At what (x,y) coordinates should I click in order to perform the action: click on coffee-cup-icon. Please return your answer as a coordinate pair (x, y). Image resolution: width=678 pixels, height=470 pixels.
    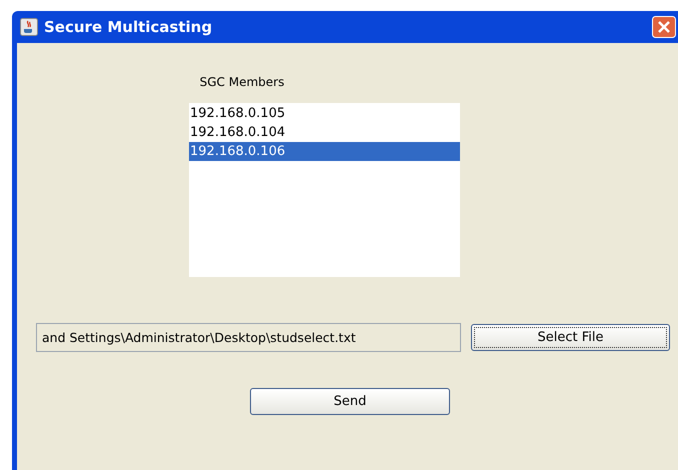
    Looking at the image, I should click on (29, 27).